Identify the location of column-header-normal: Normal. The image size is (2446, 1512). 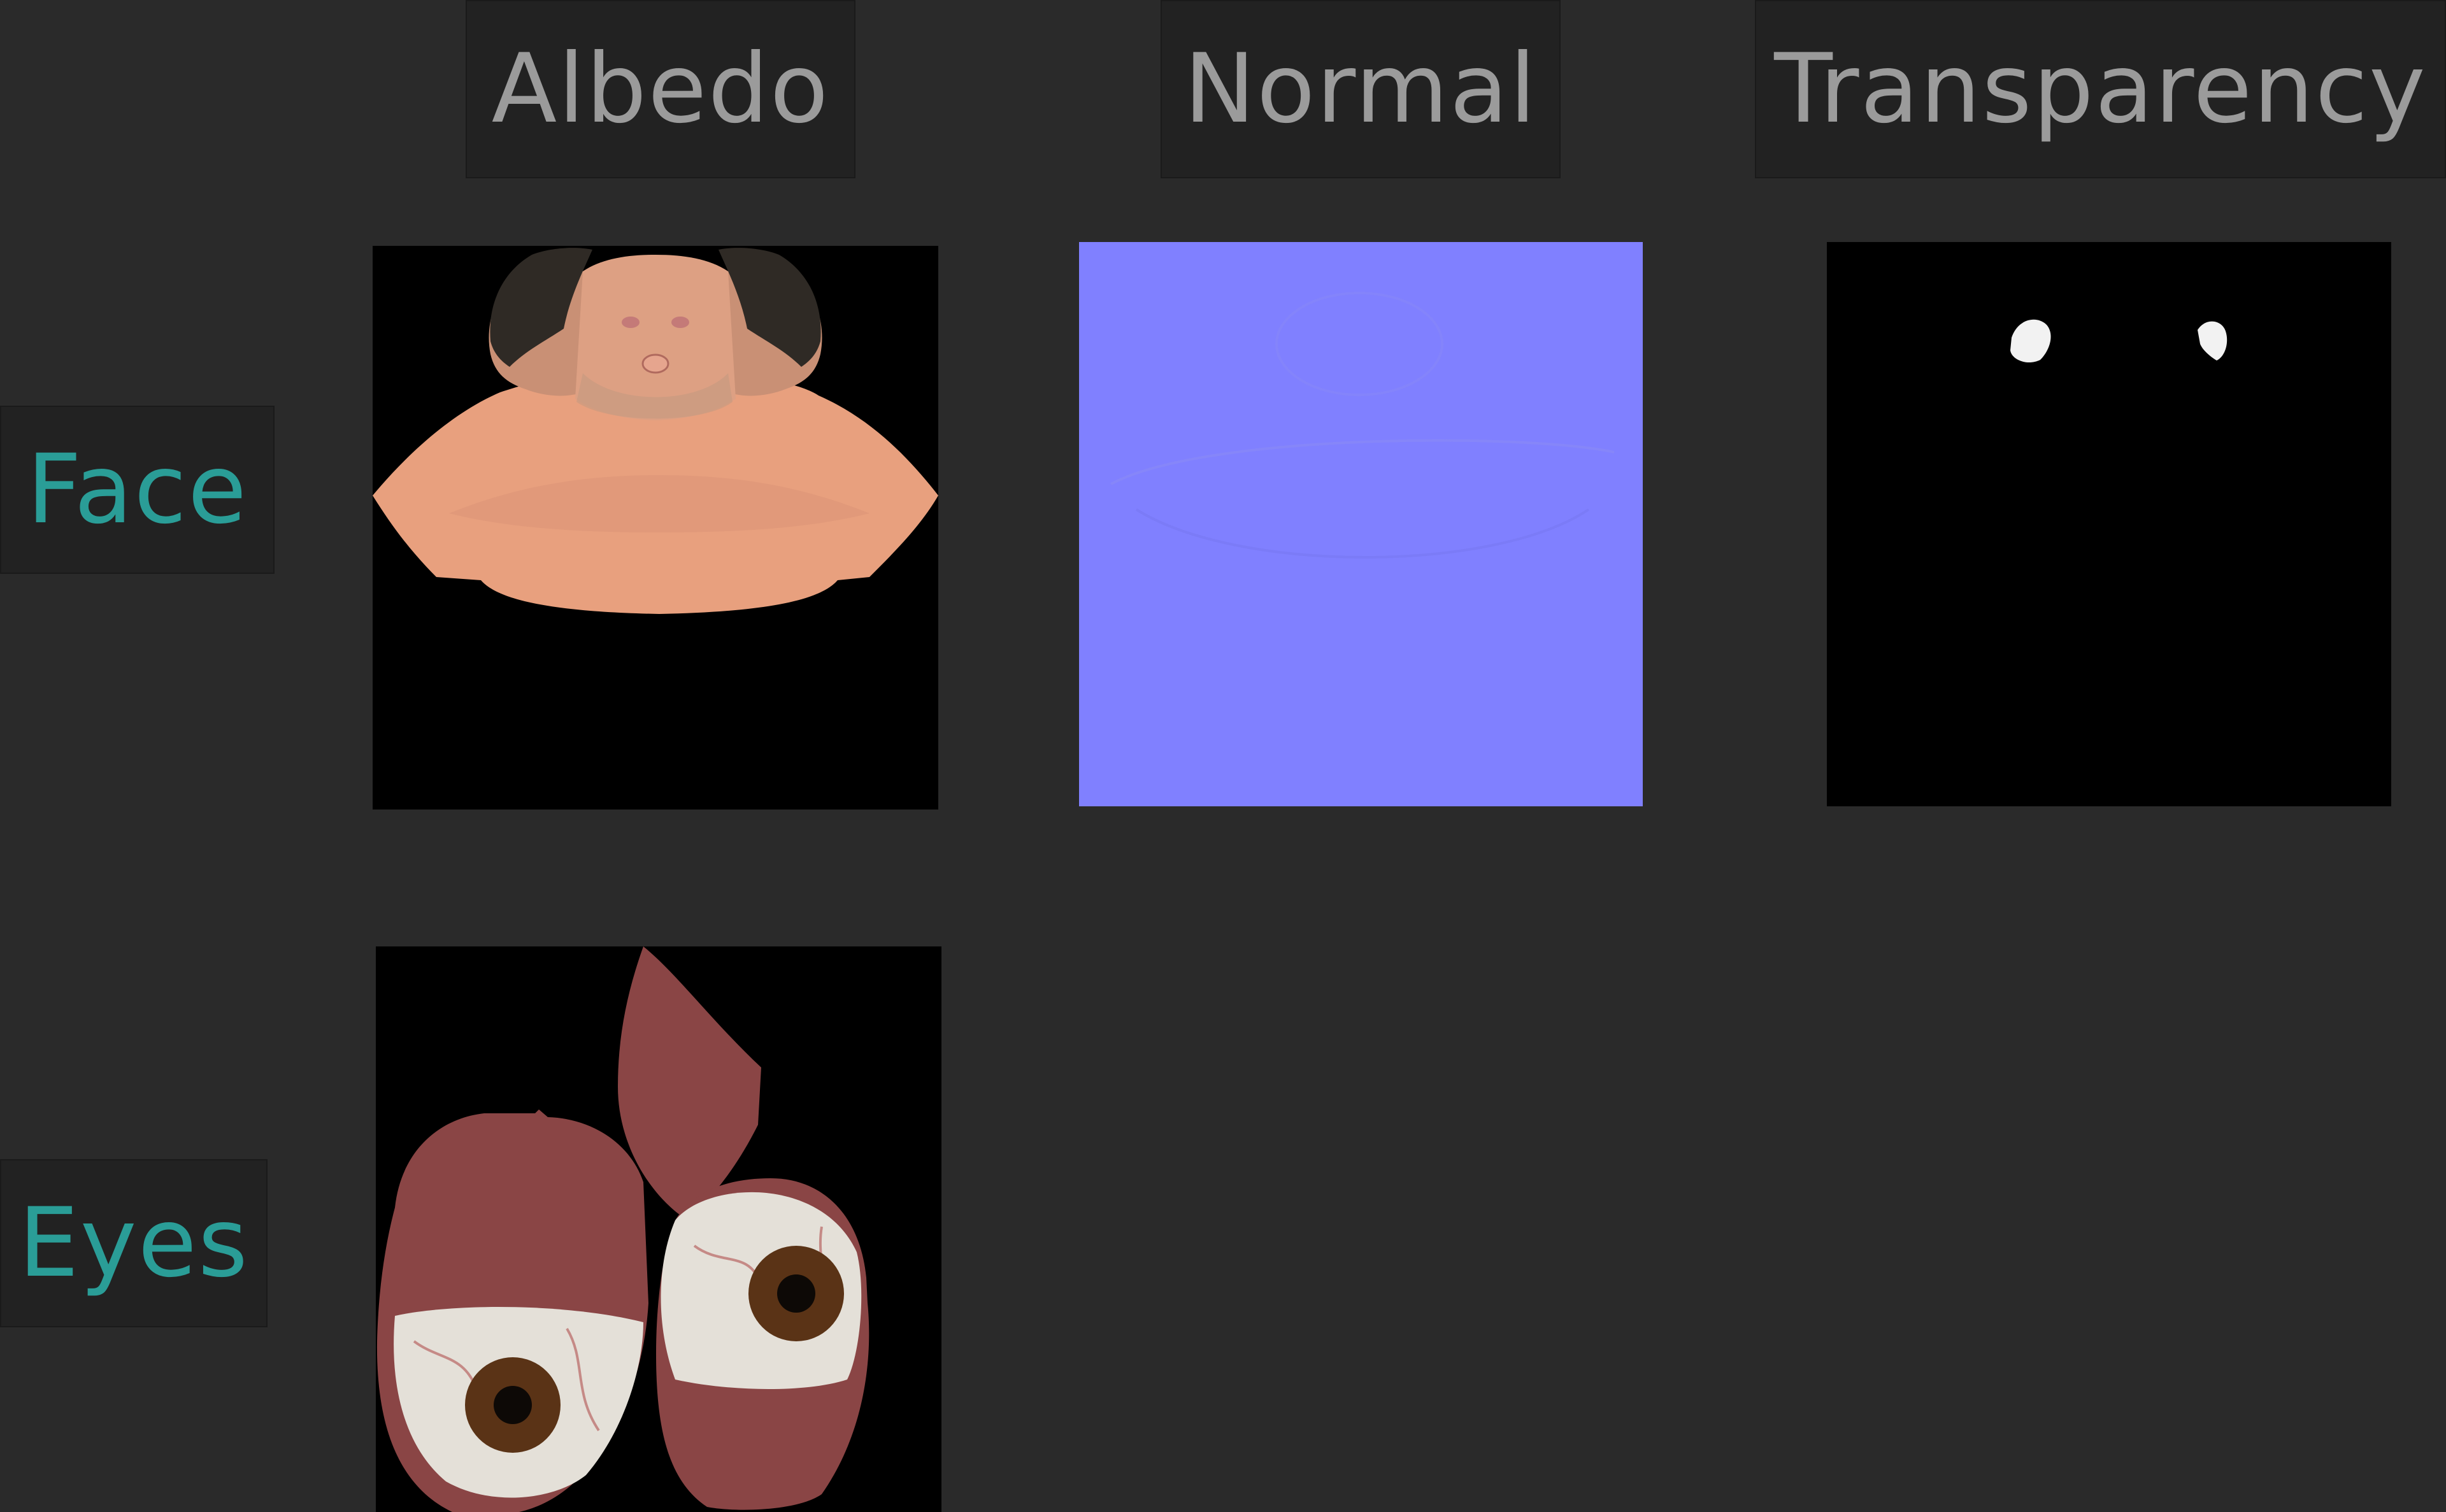
(1361, 89).